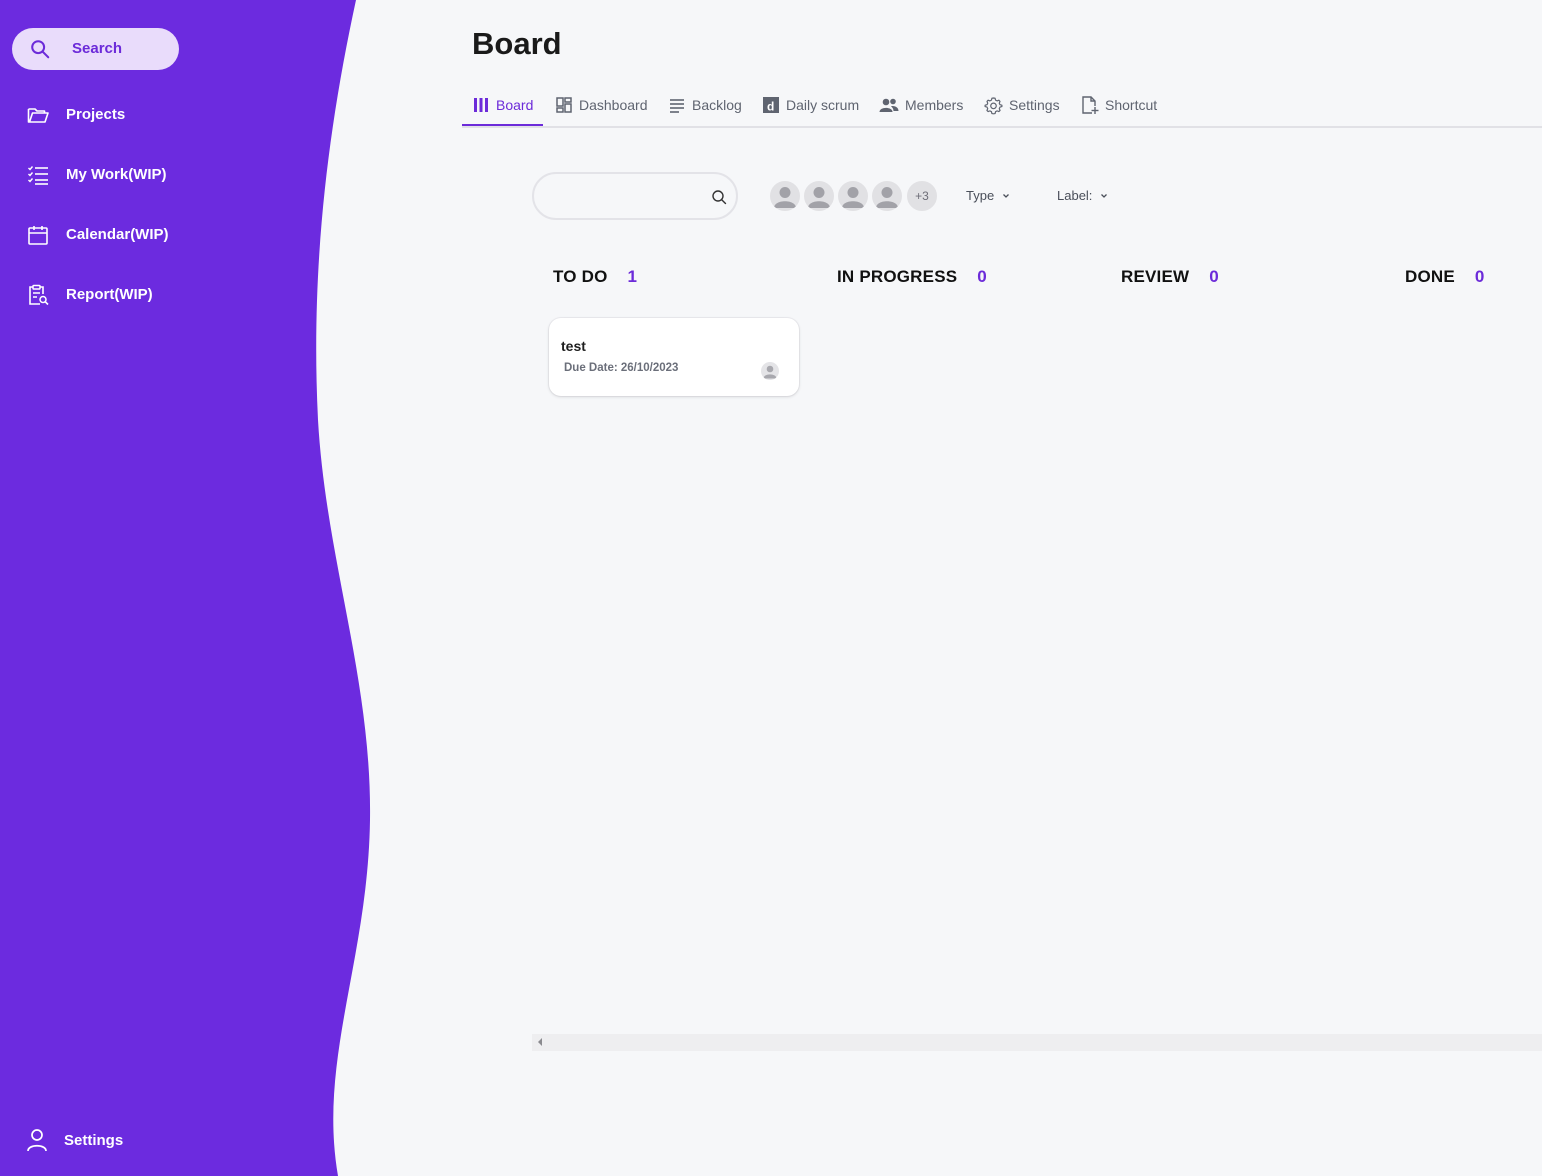 This screenshot has width=1542, height=1176. Describe the element at coordinates (564, 105) in the screenshot. I see `dashboard-grid-icon` at that location.